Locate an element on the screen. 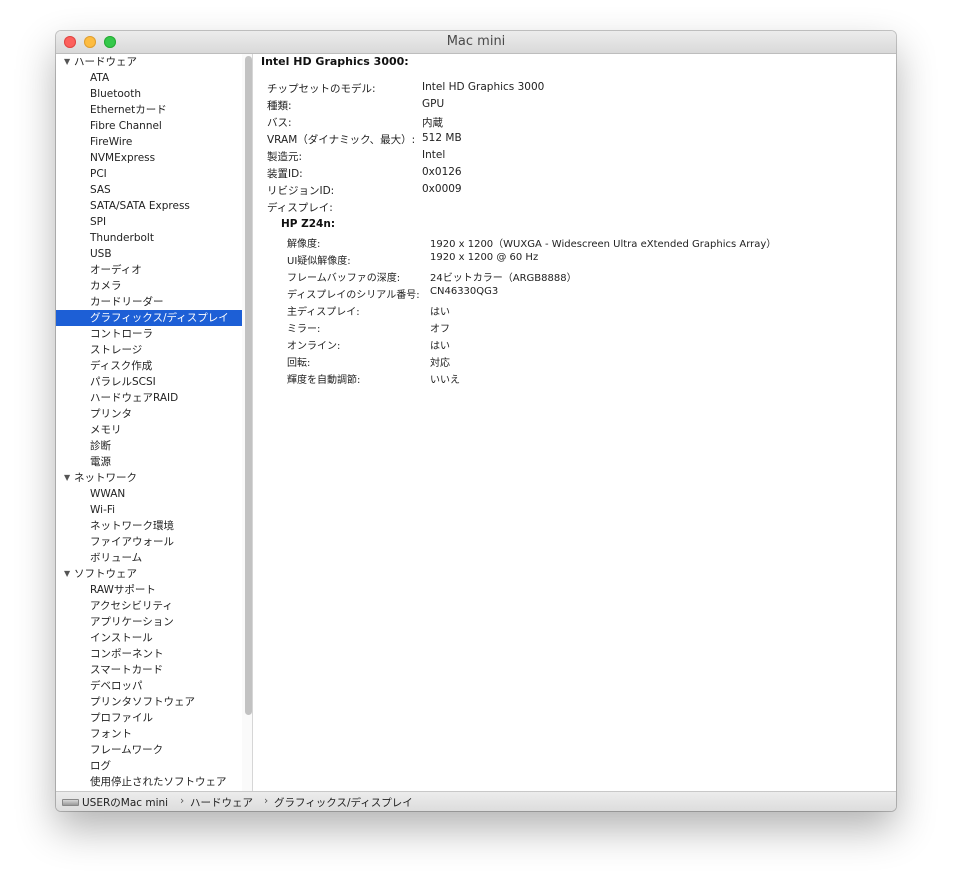 The image size is (953, 892). sidebar-item: FireWire is located at coordinates (149, 142).